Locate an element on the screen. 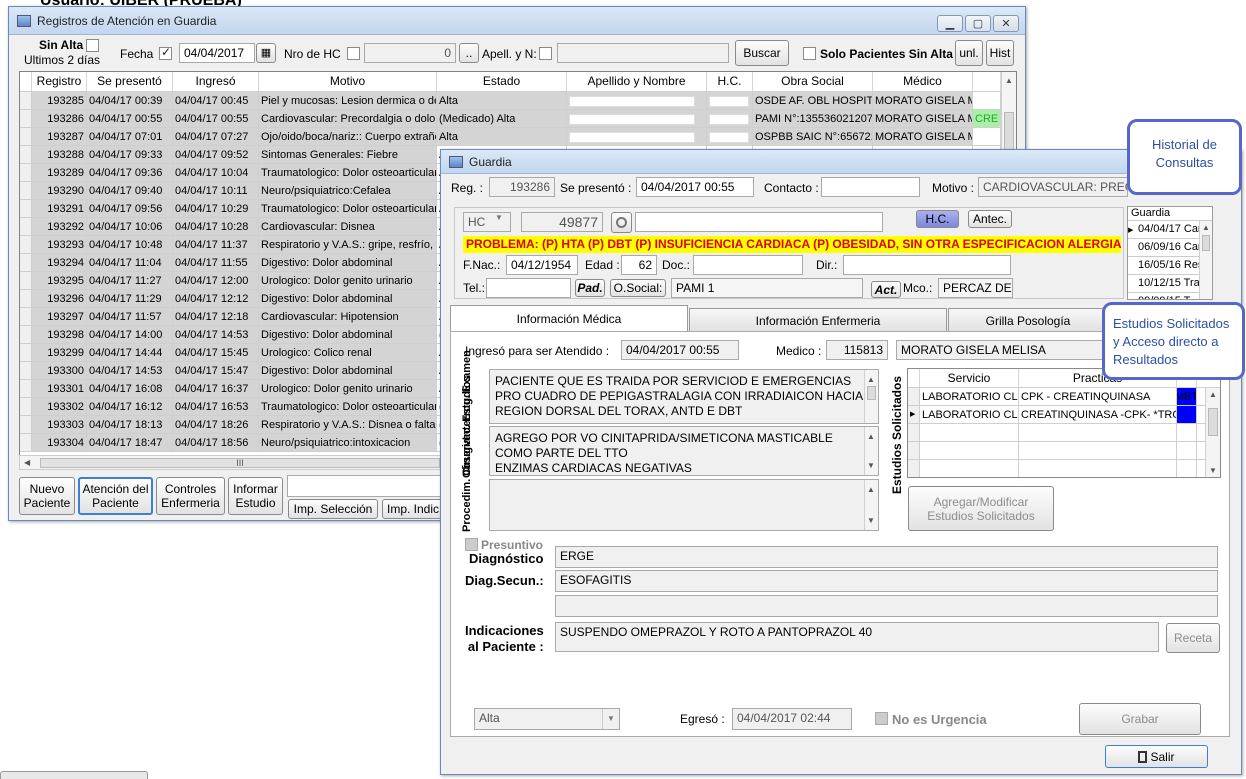  reg-input: 193286 is located at coordinates (522, 187).